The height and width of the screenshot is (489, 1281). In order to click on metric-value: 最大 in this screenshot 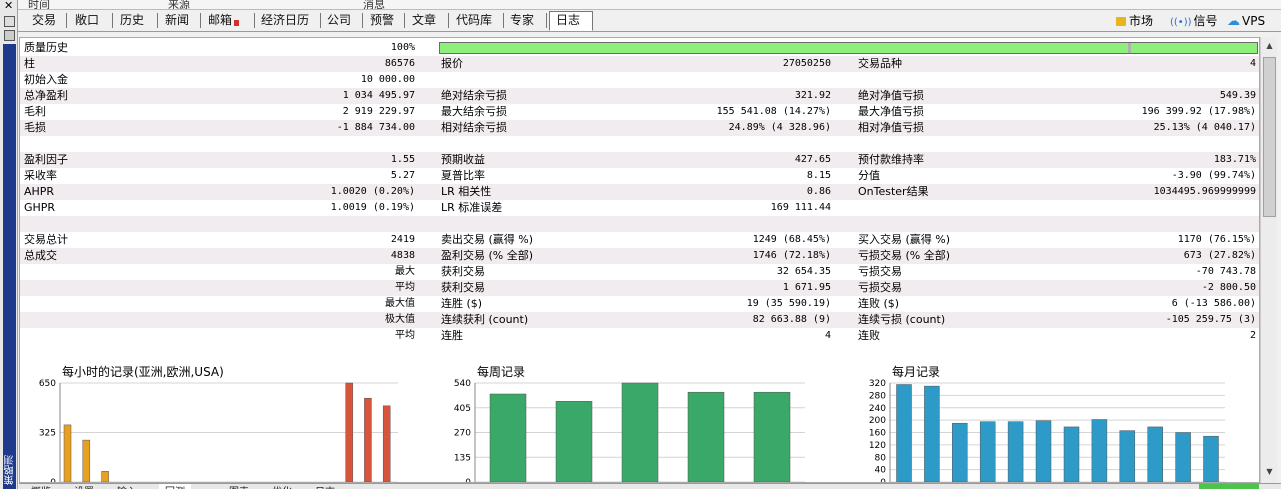, I will do `click(405, 271)`.